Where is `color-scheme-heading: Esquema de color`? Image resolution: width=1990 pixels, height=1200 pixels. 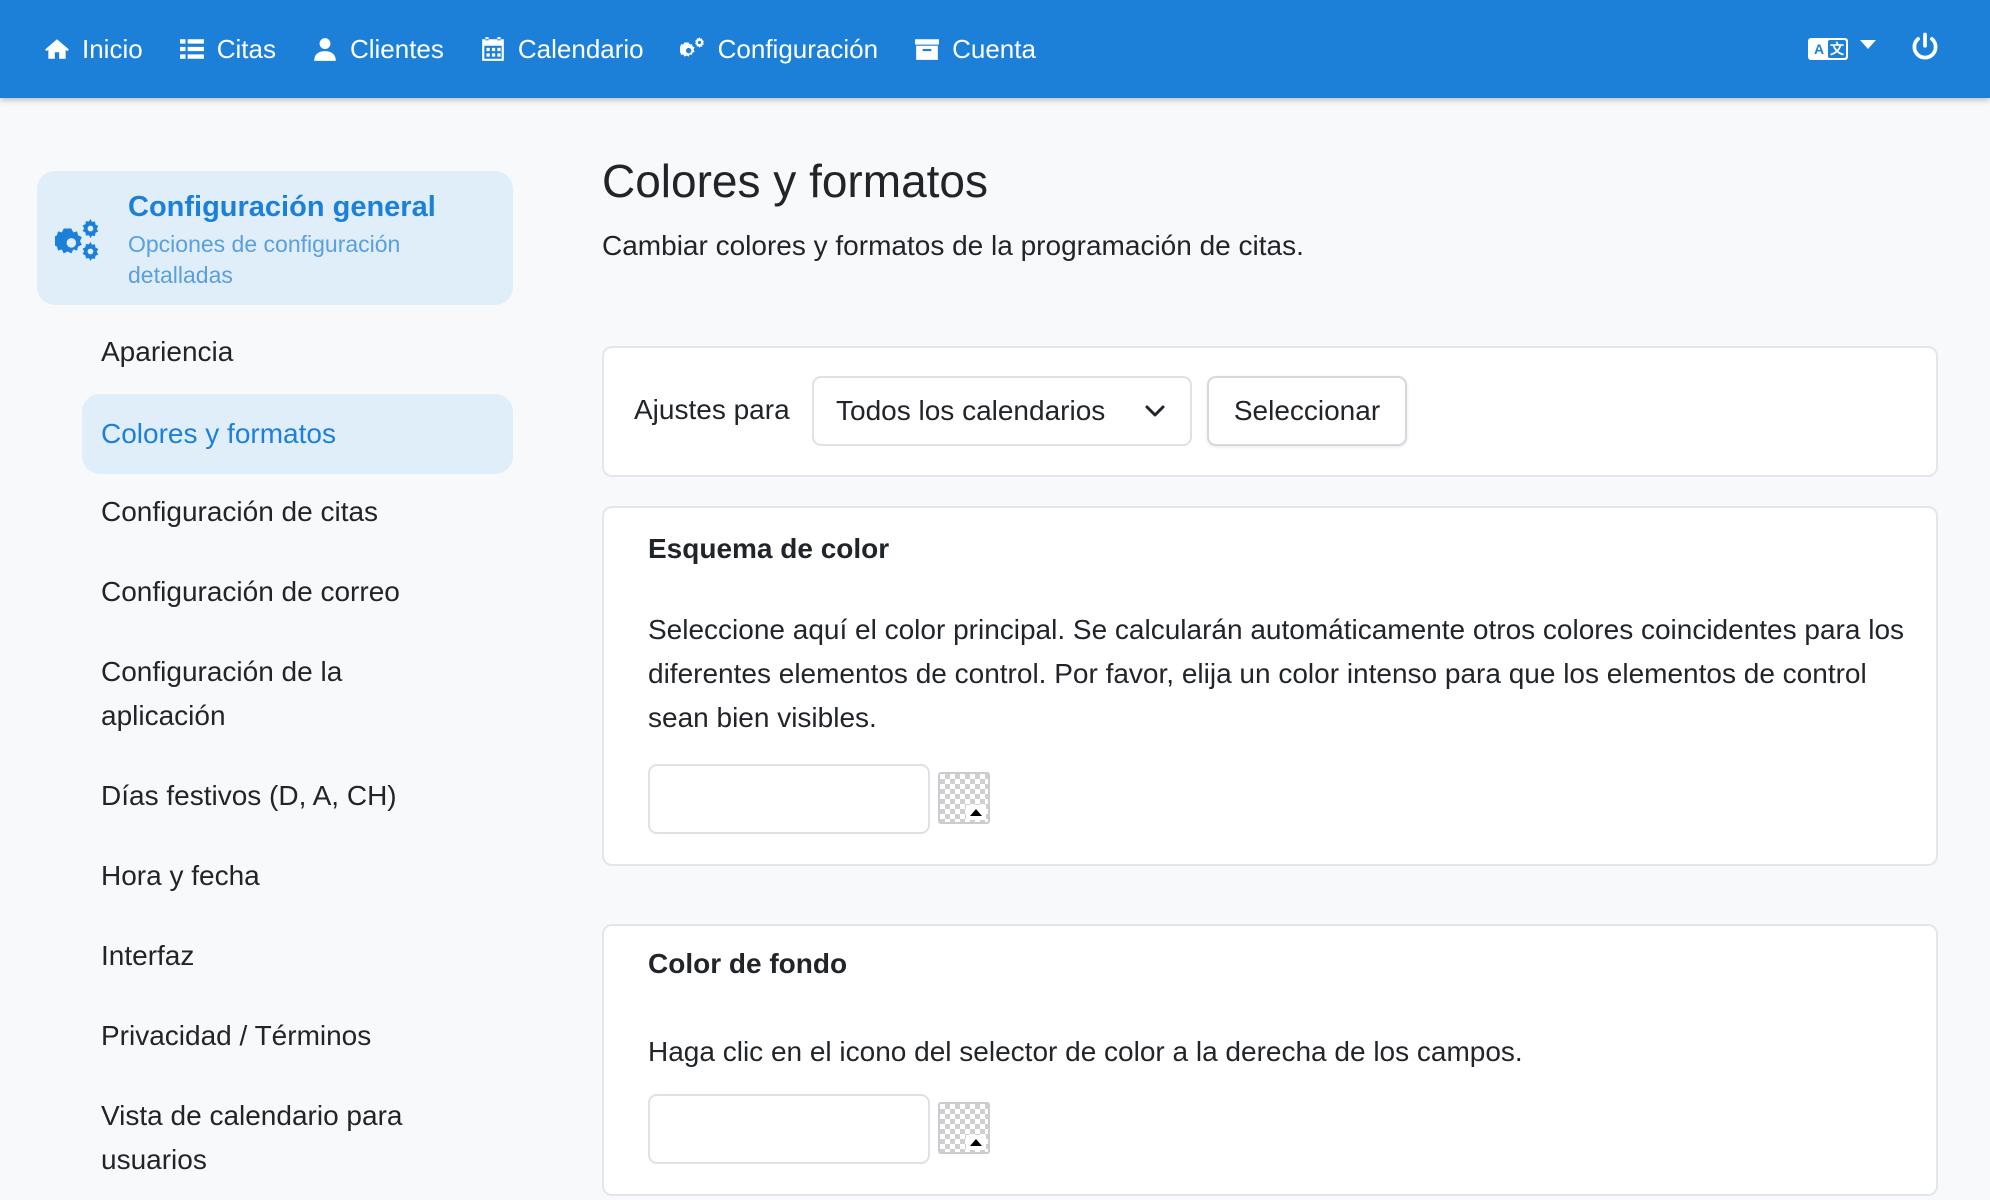
color-scheme-heading: Esquema de color is located at coordinates (769, 548).